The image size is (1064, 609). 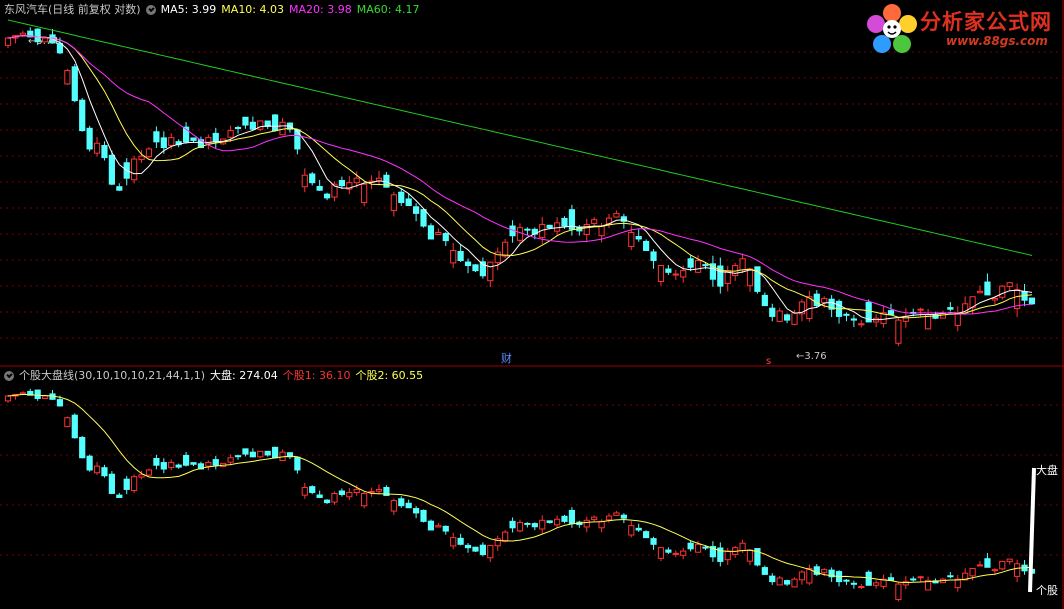 I want to click on ma10-value: MA10: 4.03, so click(x=253, y=9).